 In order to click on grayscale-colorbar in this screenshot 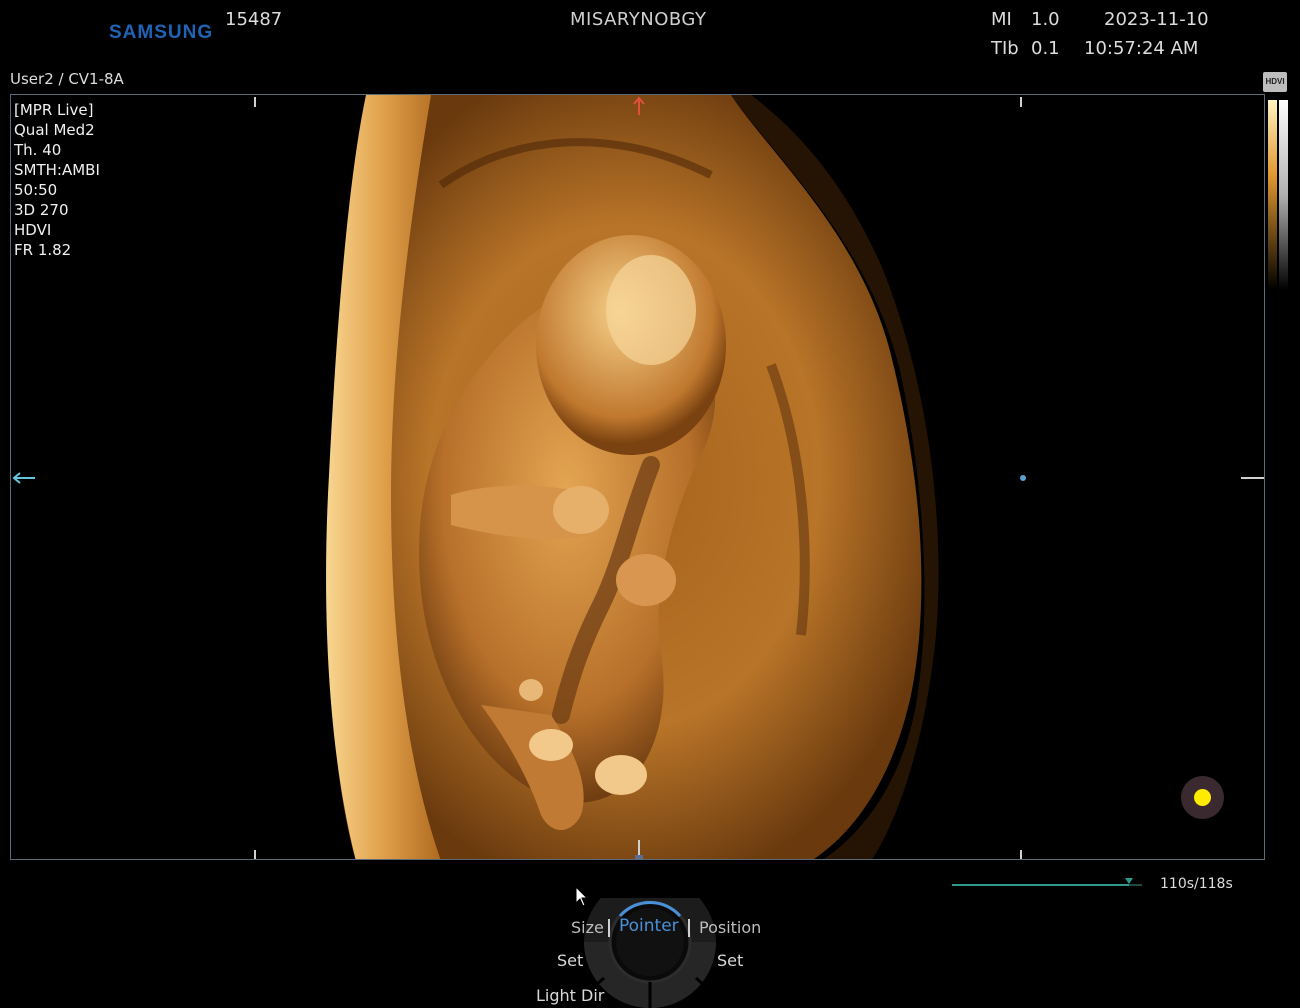, I will do `click(1278, 195)`.